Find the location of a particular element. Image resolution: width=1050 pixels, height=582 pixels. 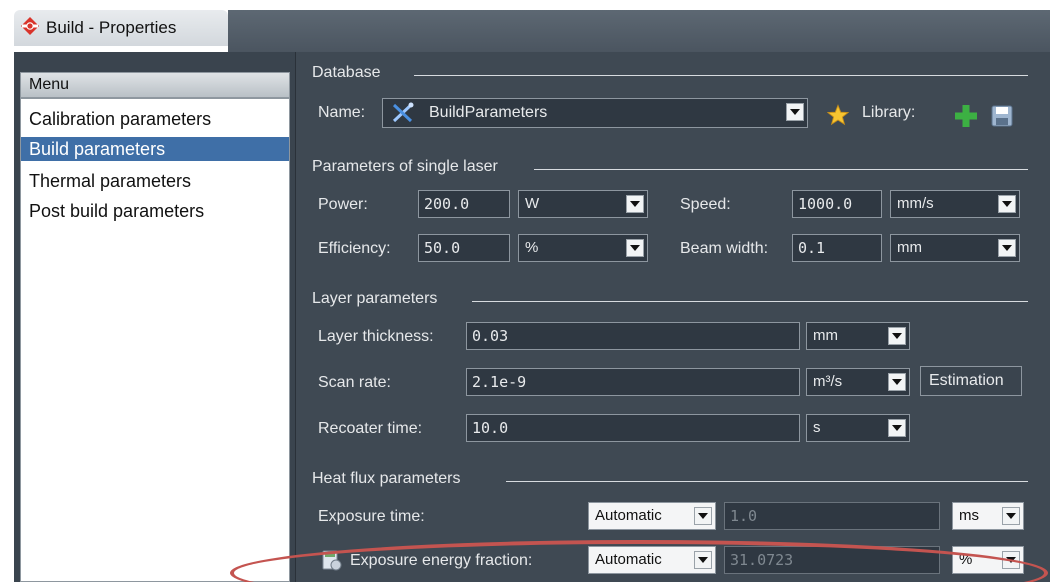

layer-thickness-unit-select: mm is located at coordinates (858, 336).